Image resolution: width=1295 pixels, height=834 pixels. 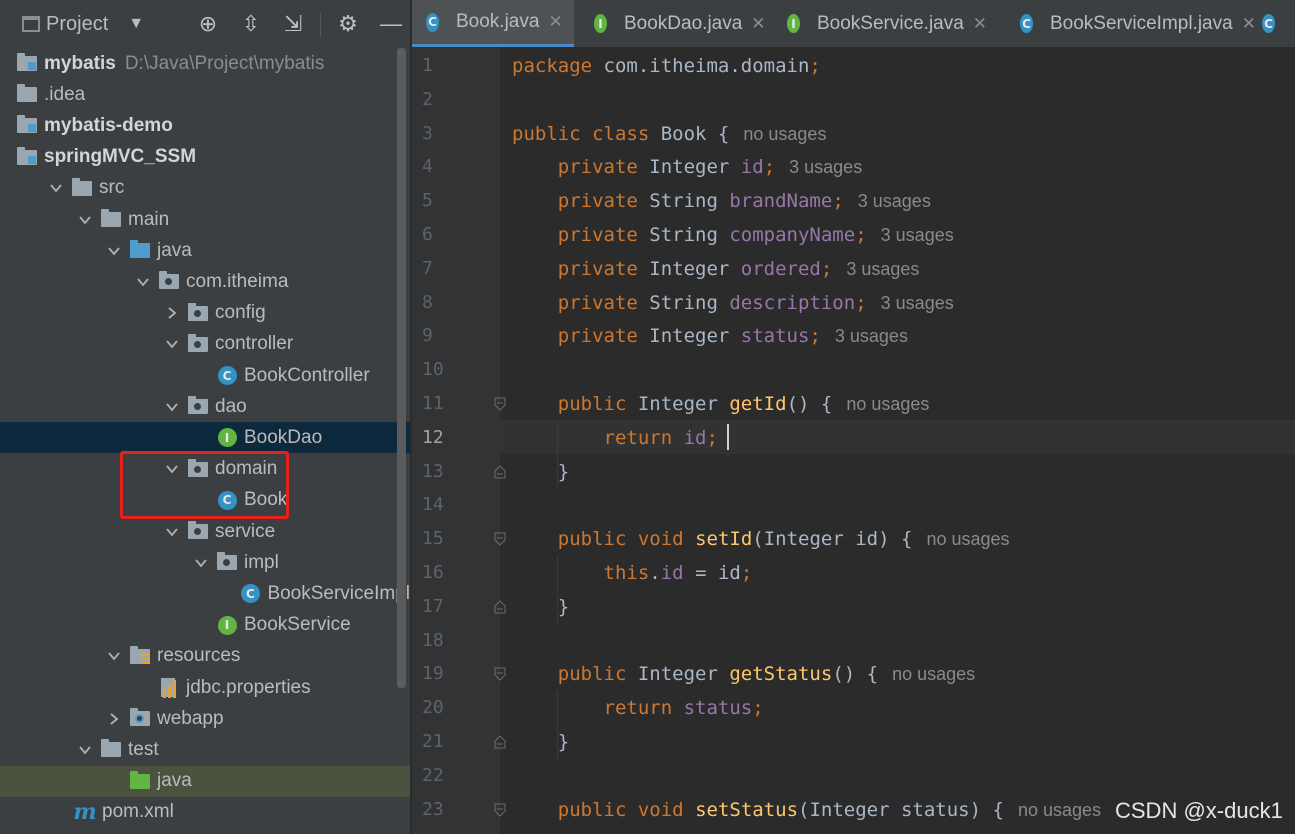 I want to click on tree-item: springMVC_SSM, so click(x=205, y=157).